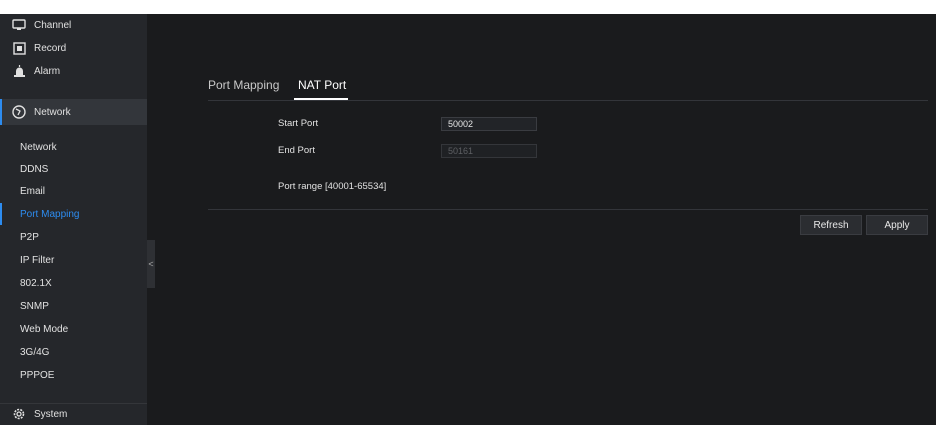 The height and width of the screenshot is (425, 936). I want to click on record-icon, so click(19, 48).